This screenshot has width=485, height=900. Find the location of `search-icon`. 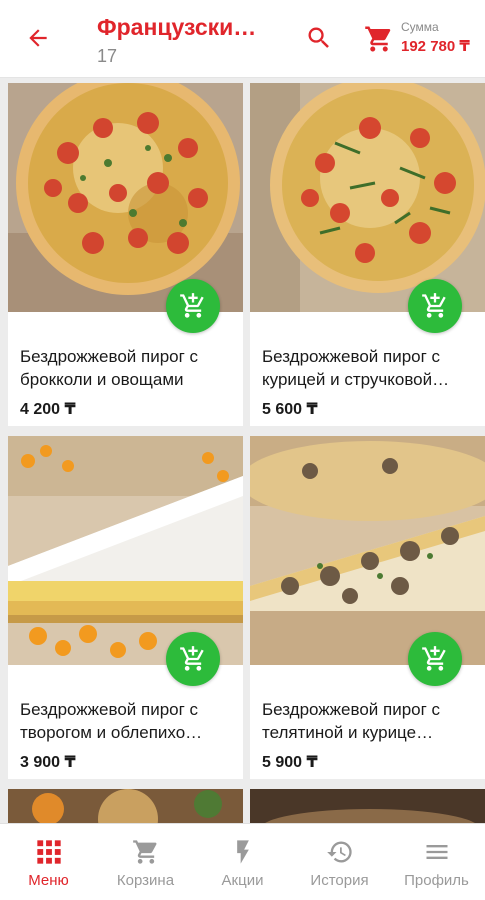

search-icon is located at coordinates (318, 37).